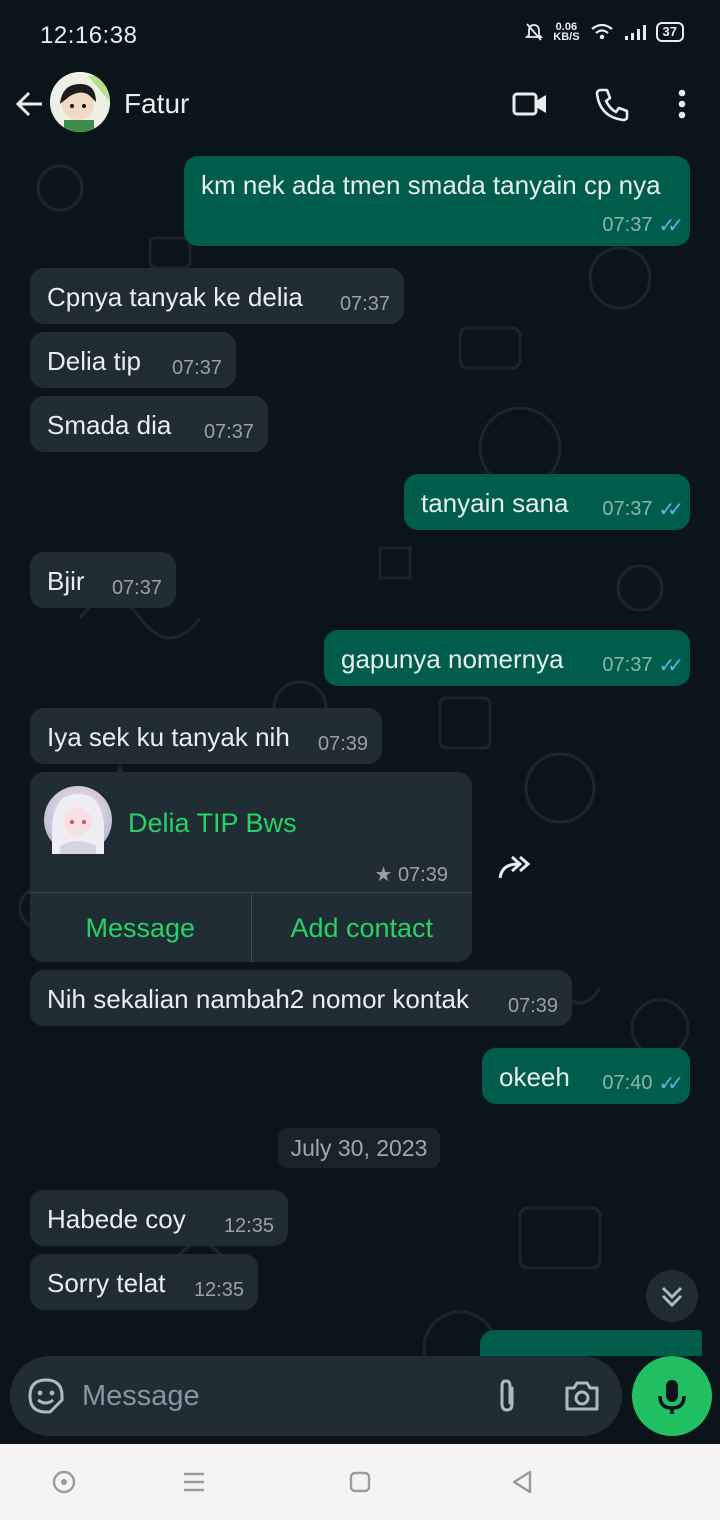  Describe the element at coordinates (514, 868) in the screenshot. I see `forward-icon` at that location.